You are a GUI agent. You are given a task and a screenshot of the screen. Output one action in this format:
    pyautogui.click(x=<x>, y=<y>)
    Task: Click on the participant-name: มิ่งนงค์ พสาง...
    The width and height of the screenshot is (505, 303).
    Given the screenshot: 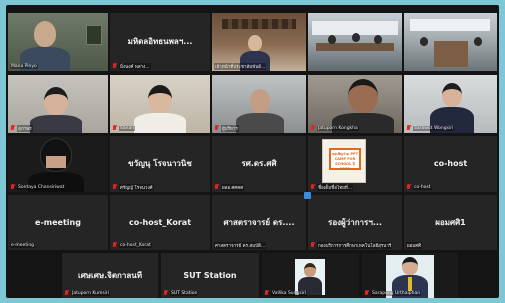 What is the action you would take?
    pyautogui.click(x=135, y=66)
    